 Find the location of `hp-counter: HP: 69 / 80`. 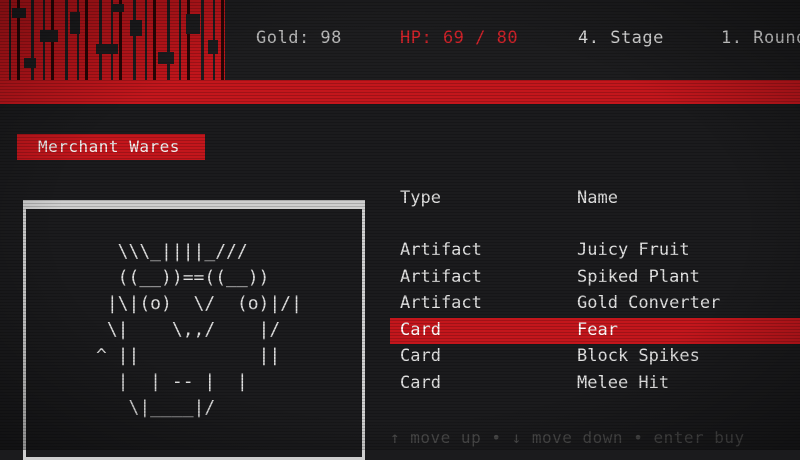

hp-counter: HP: 69 / 80 is located at coordinates (459, 38).